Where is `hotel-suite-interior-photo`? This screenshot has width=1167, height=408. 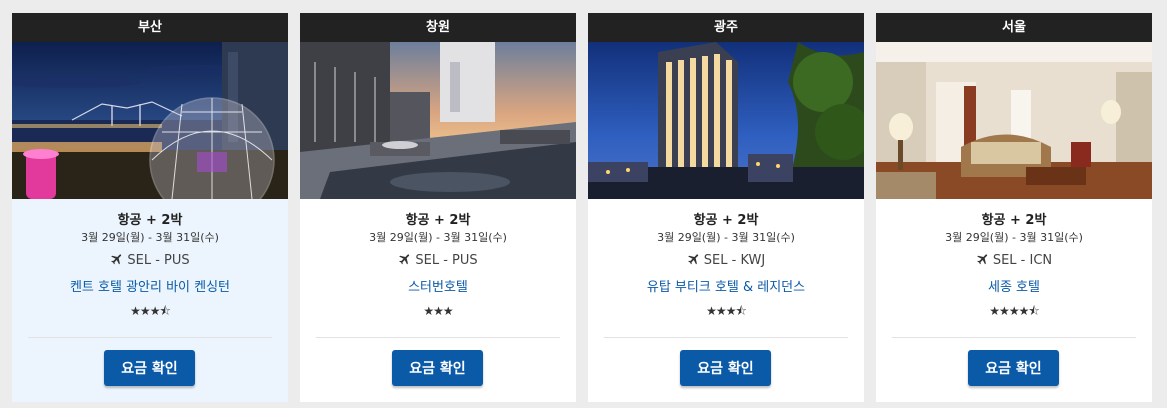
hotel-suite-interior-photo is located at coordinates (1014, 120).